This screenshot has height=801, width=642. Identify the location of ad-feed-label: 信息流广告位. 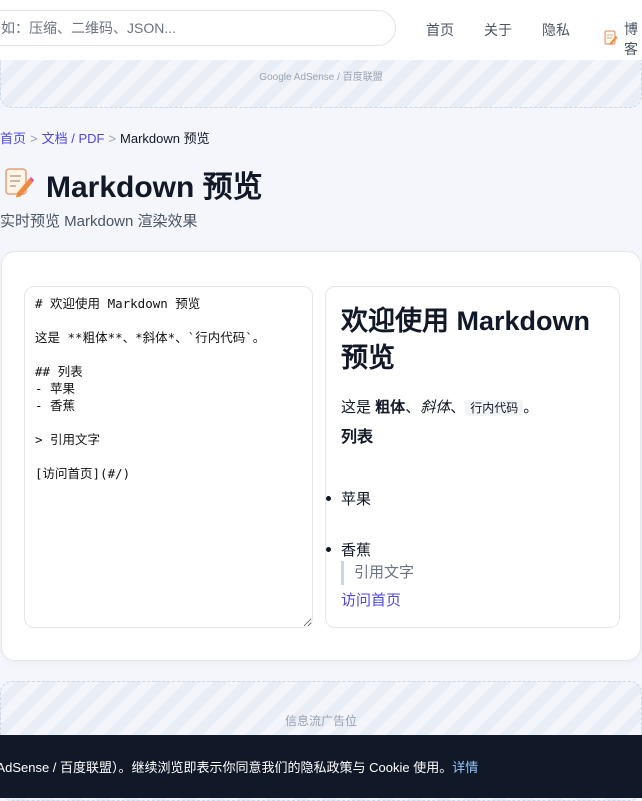
(320, 721).